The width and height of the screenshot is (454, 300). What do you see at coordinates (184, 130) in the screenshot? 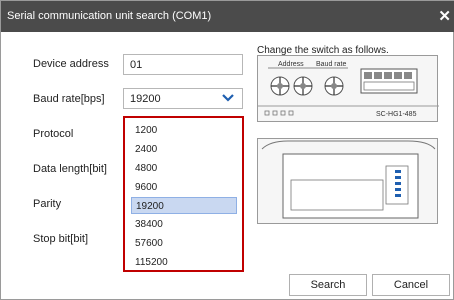
I see `baud-option-1200: 1200` at bounding box center [184, 130].